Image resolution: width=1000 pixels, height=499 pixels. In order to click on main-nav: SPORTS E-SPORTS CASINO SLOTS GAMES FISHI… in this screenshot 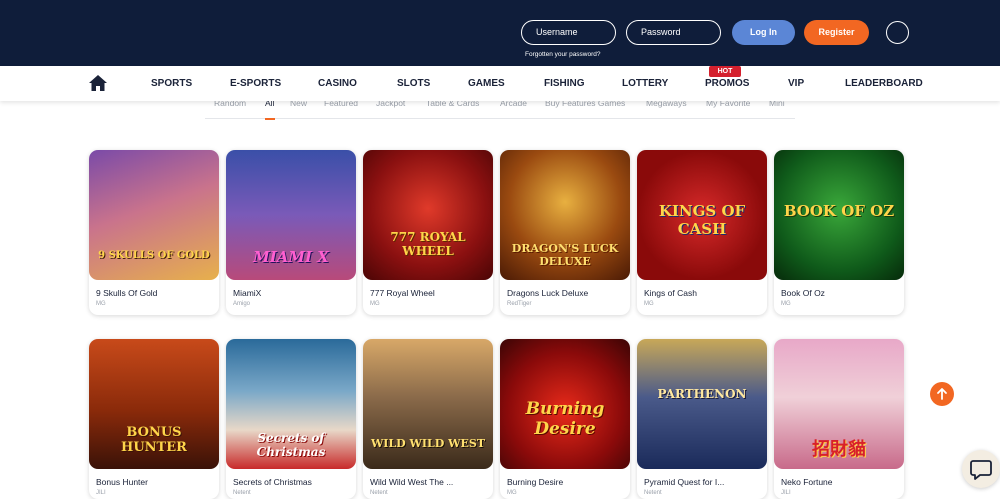, I will do `click(500, 83)`.